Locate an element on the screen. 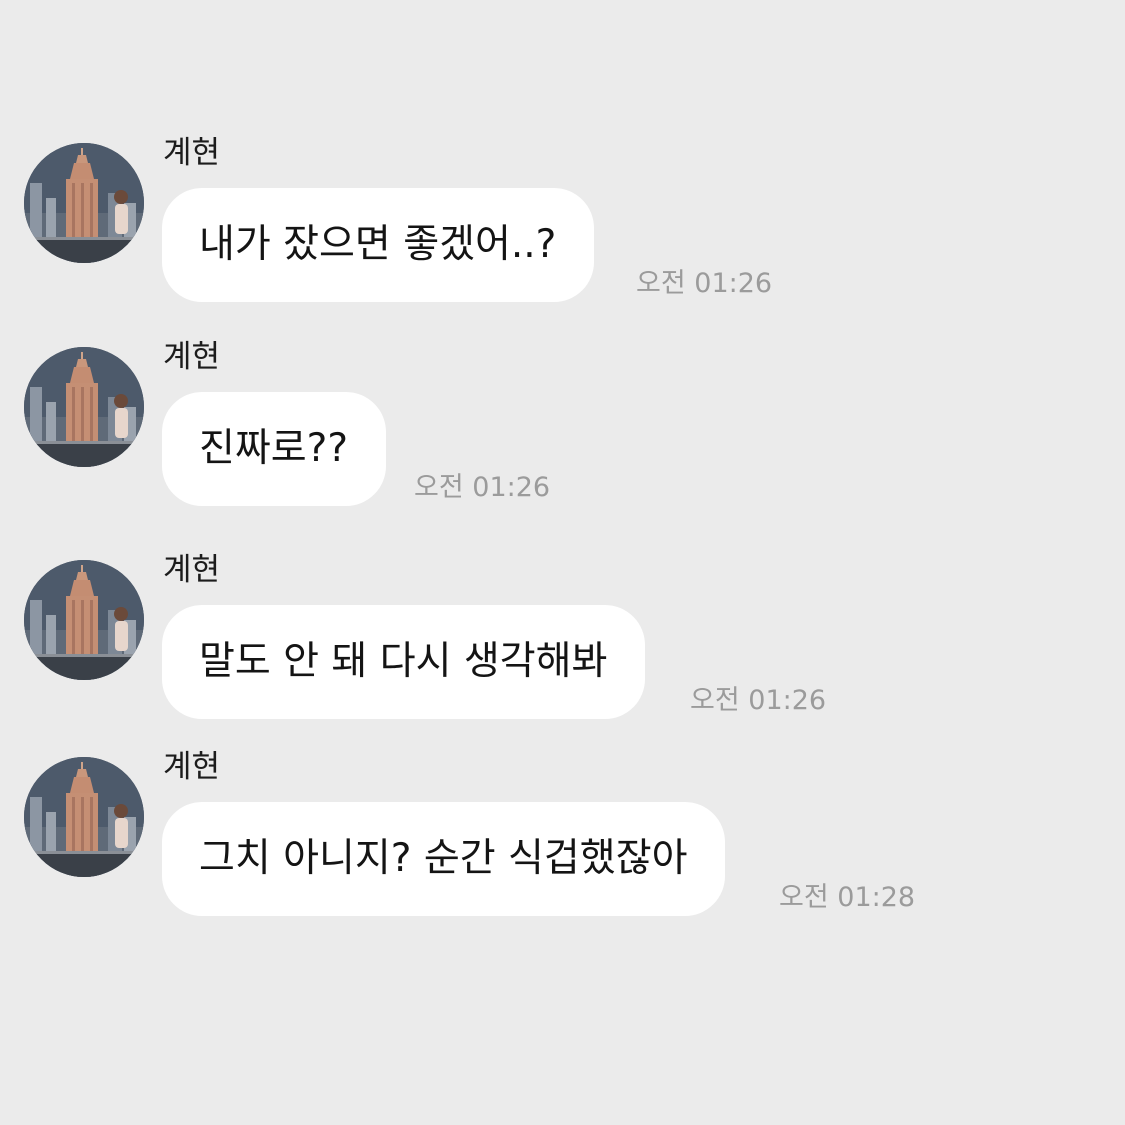  message-time: 오전 01:28 is located at coordinates (847, 897).